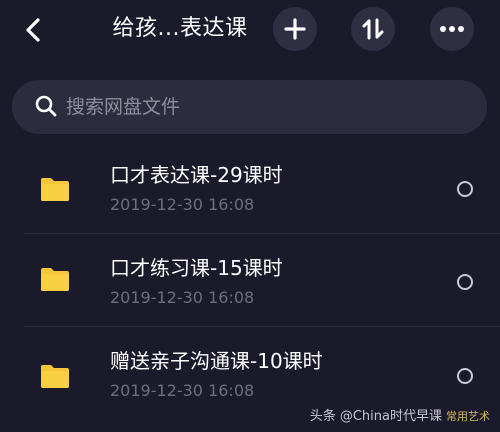 The width and height of the screenshot is (500, 432). I want to click on chevron-left-icon, so click(33, 30).